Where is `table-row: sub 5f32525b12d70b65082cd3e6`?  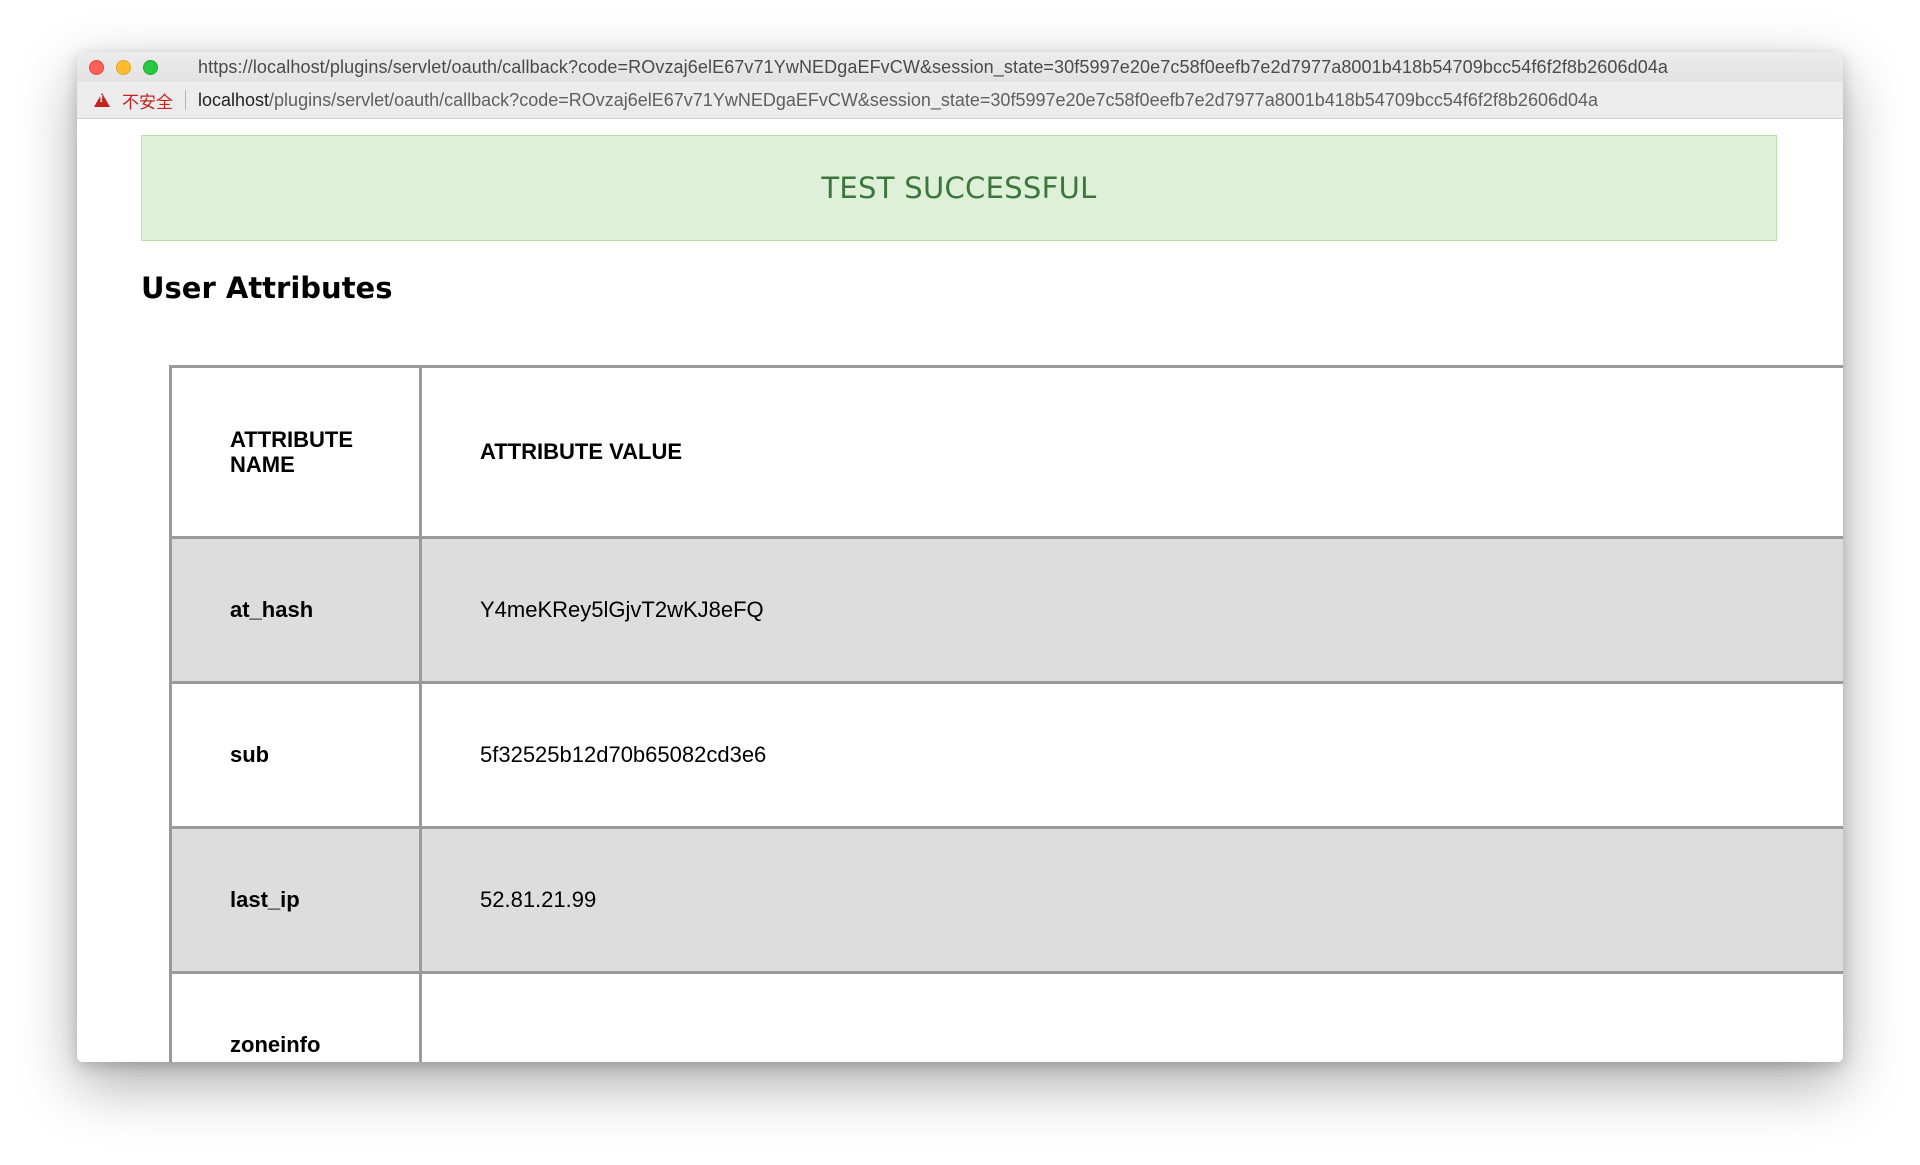
table-row: sub 5f32525b12d70b65082cd3e6 is located at coordinates (1006, 755).